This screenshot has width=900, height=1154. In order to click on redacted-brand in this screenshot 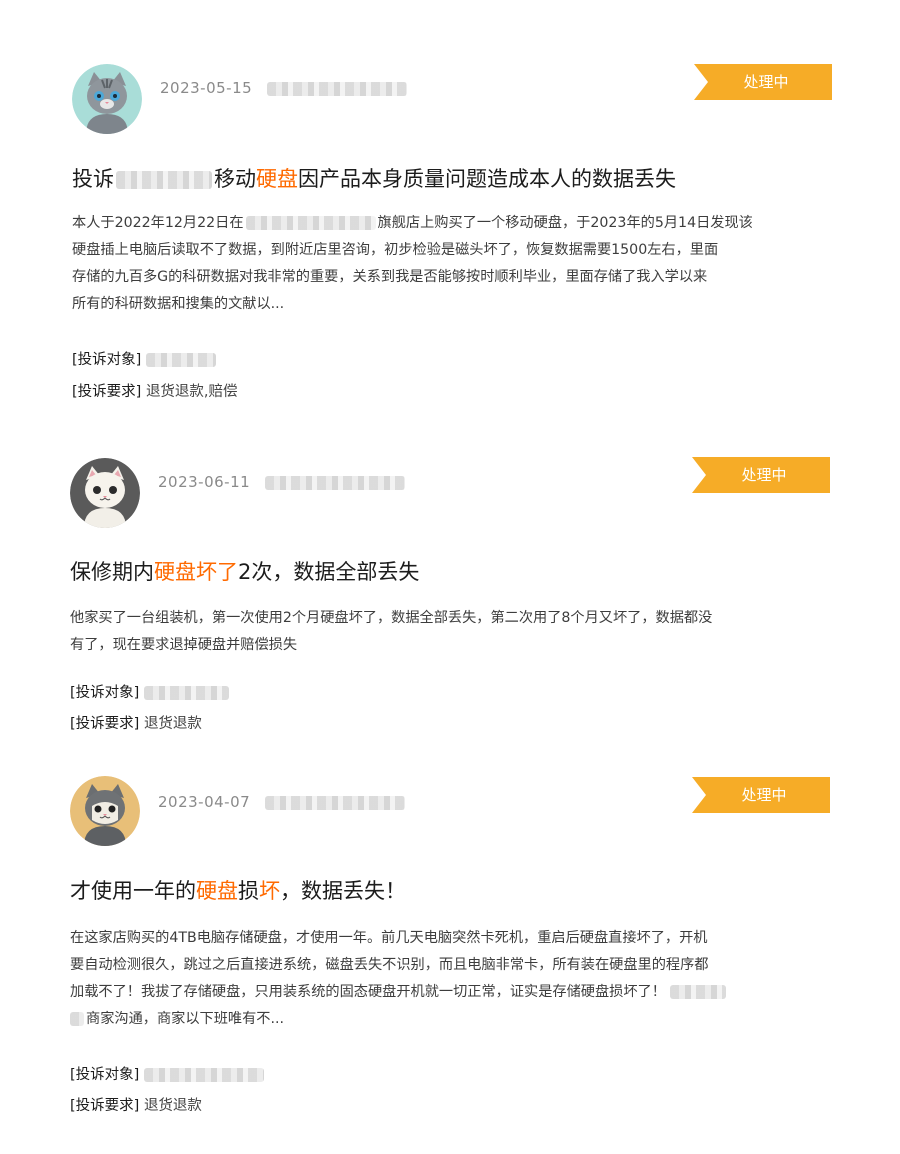, I will do `click(164, 180)`.